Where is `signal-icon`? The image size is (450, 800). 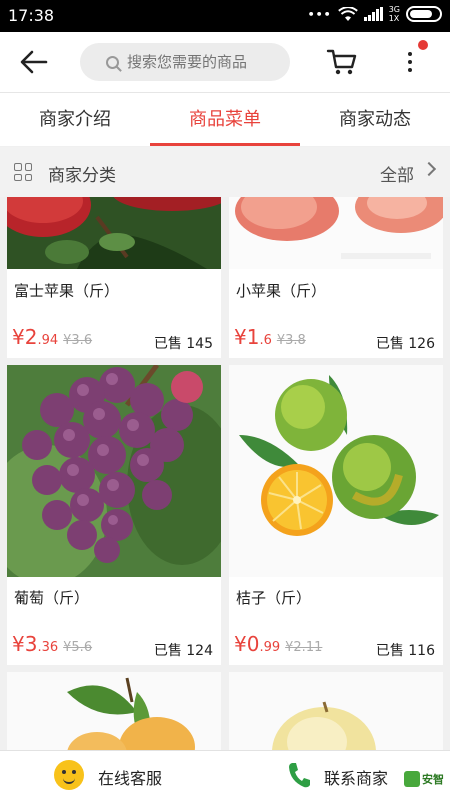
signal-icon is located at coordinates (373, 14).